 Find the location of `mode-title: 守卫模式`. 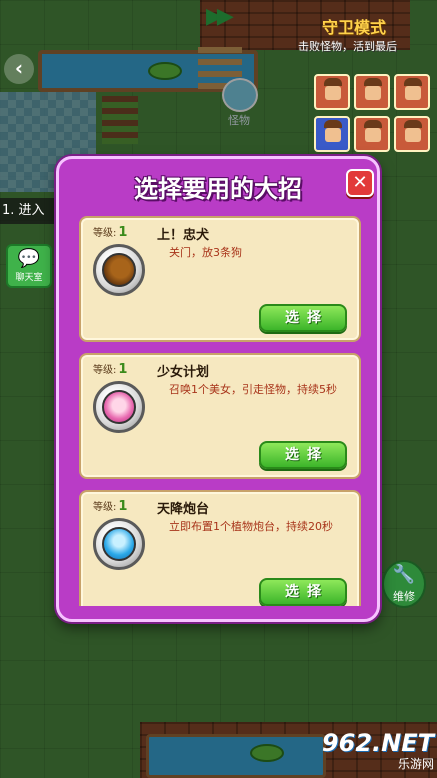

mode-title: 守卫模式 is located at coordinates (354, 27).